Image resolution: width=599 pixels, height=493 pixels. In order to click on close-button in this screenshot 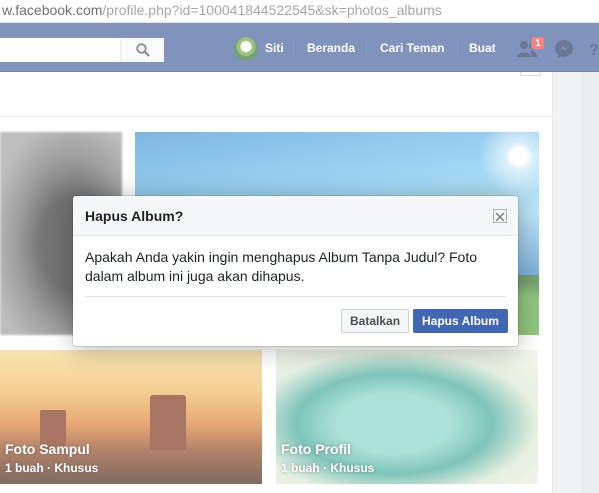, I will do `click(500, 216)`.